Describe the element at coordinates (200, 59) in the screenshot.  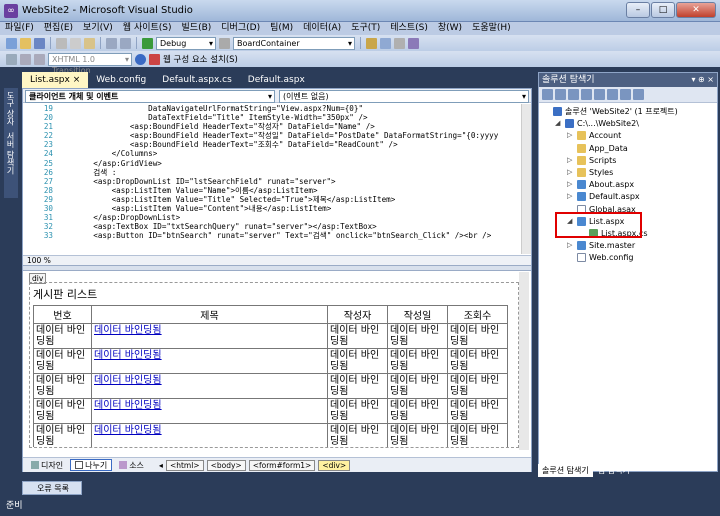
I see `webparts-label: 웹 구성 요소 설치(S)` at that location.